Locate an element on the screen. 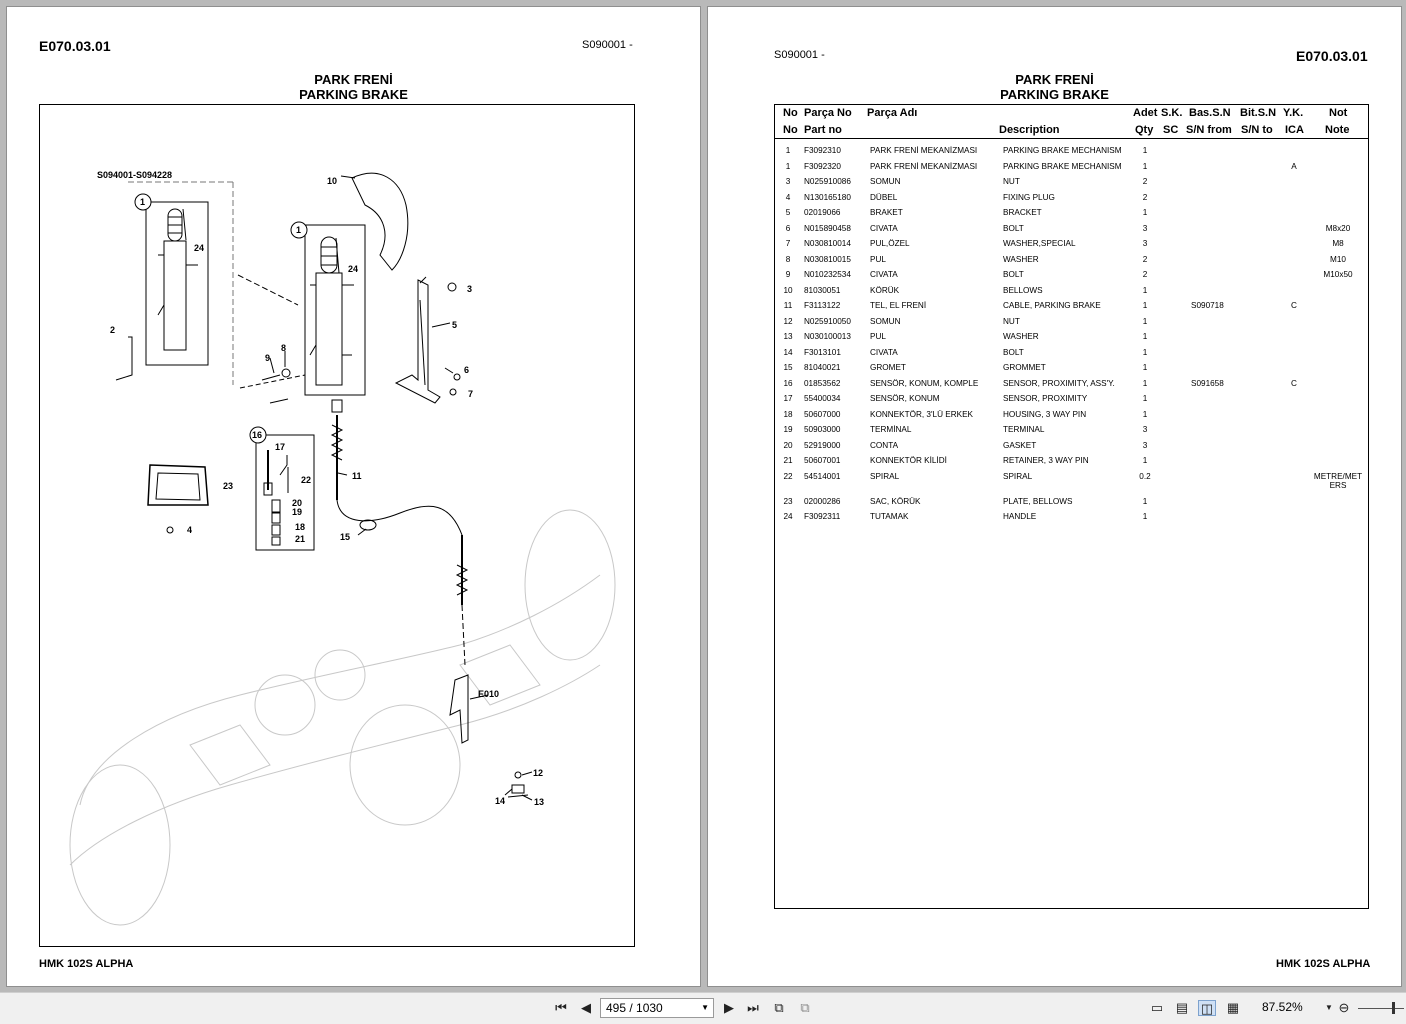  next-page-icon: ▶ is located at coordinates (729, 1008).